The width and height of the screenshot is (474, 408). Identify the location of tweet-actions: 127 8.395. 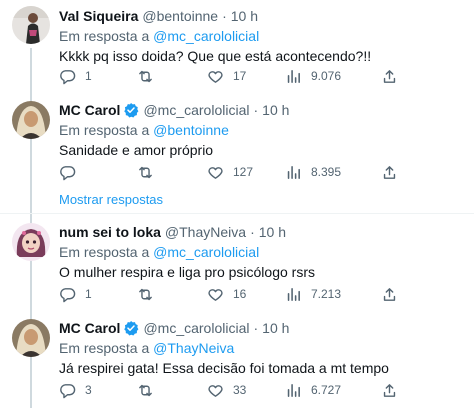
(229, 172).